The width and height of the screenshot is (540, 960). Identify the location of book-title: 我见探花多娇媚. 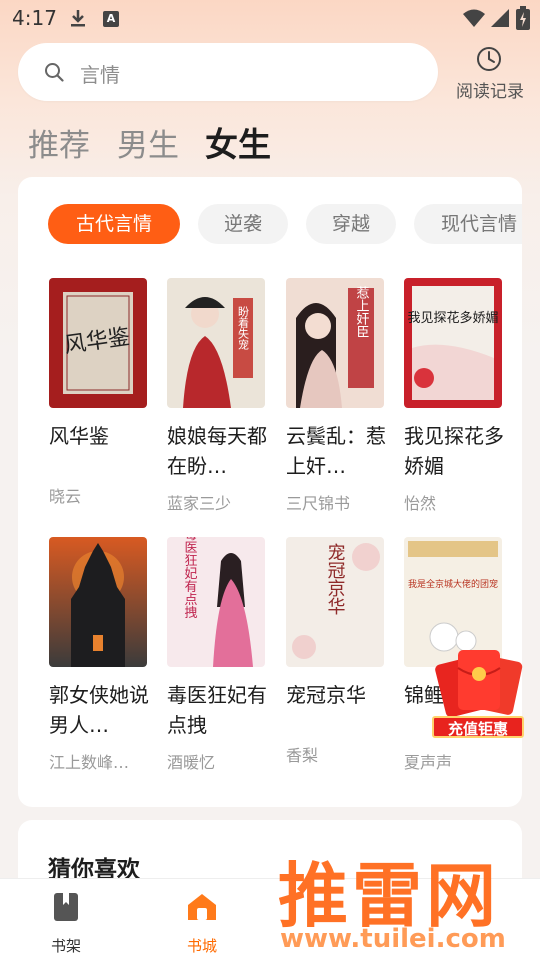
(454, 451).